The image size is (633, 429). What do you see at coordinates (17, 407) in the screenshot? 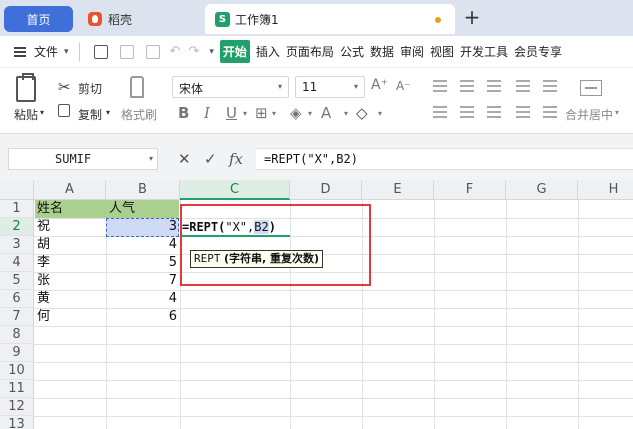
I see `row-header-12: 12` at bounding box center [17, 407].